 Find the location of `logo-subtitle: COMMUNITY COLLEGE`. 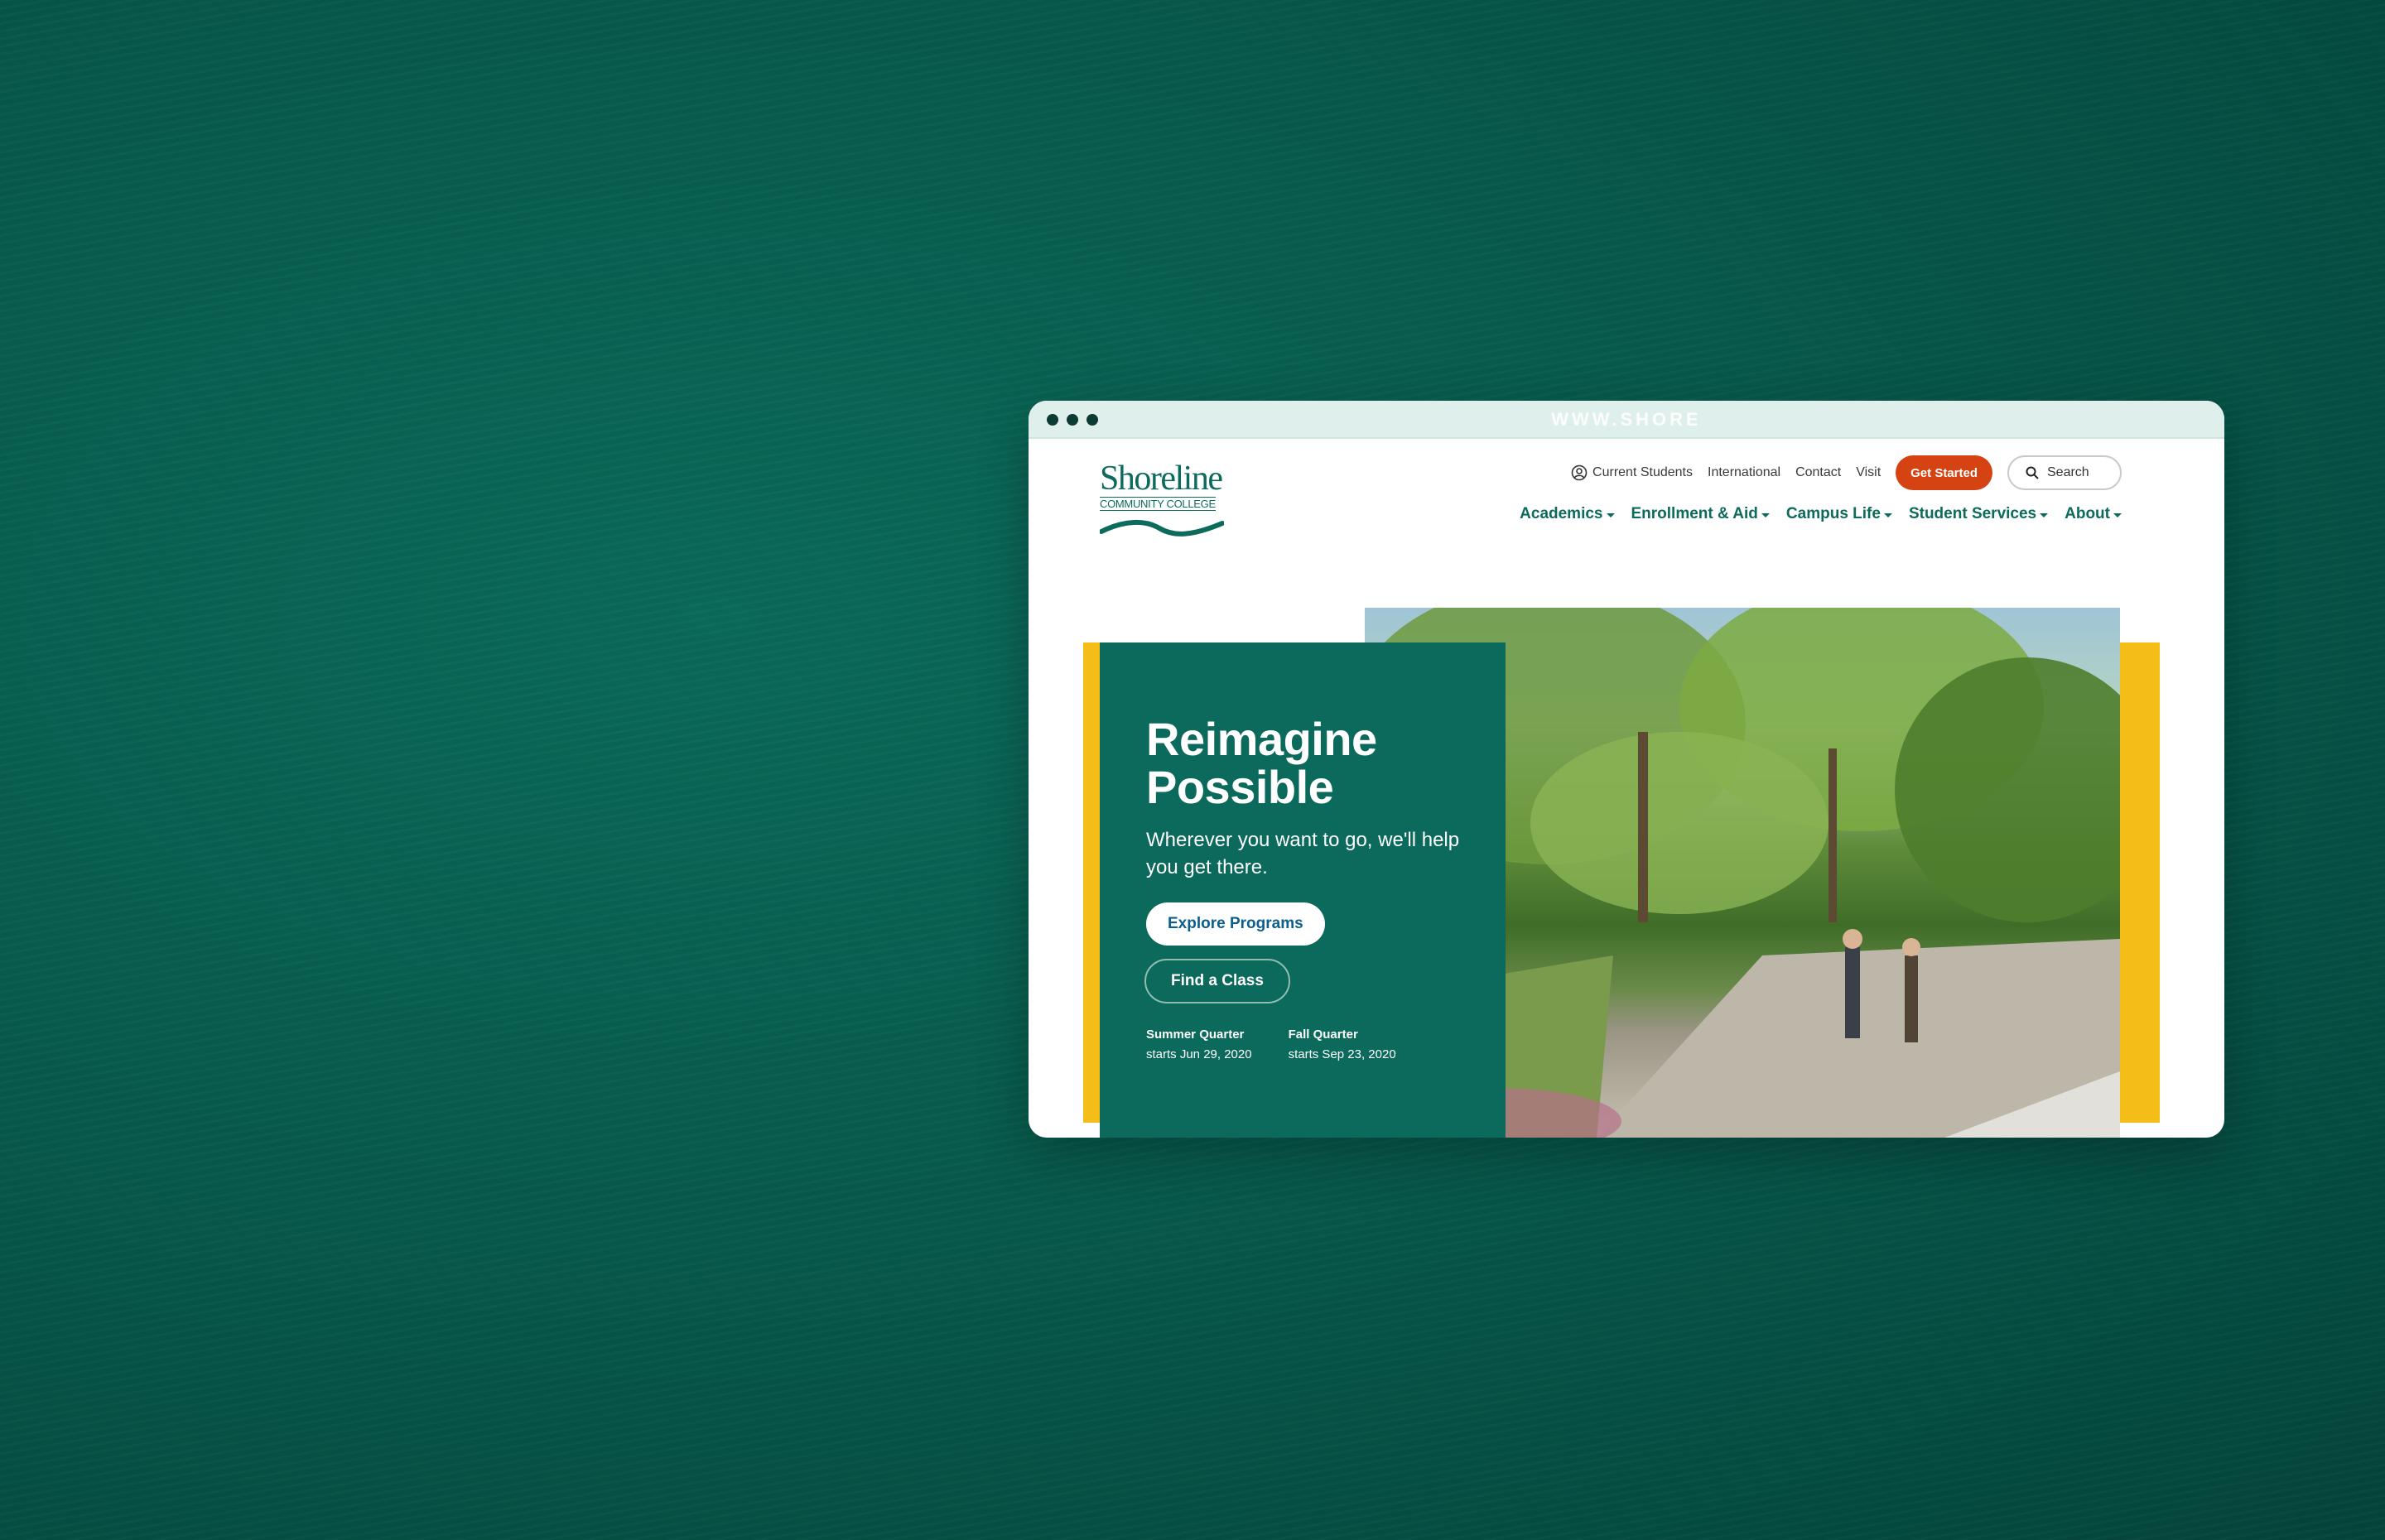

logo-subtitle: COMMUNITY COLLEGE is located at coordinates (1158, 504).